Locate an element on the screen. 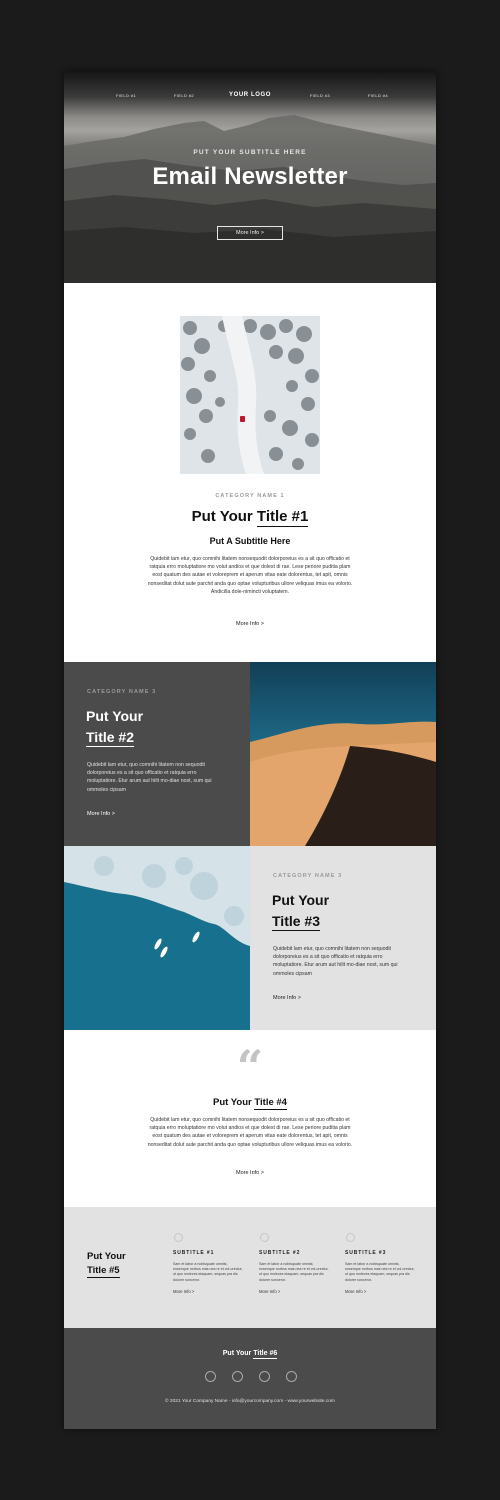 The height and width of the screenshot is (1500, 500). section-subtitle: Put A Subtitle Here is located at coordinates (250, 541).